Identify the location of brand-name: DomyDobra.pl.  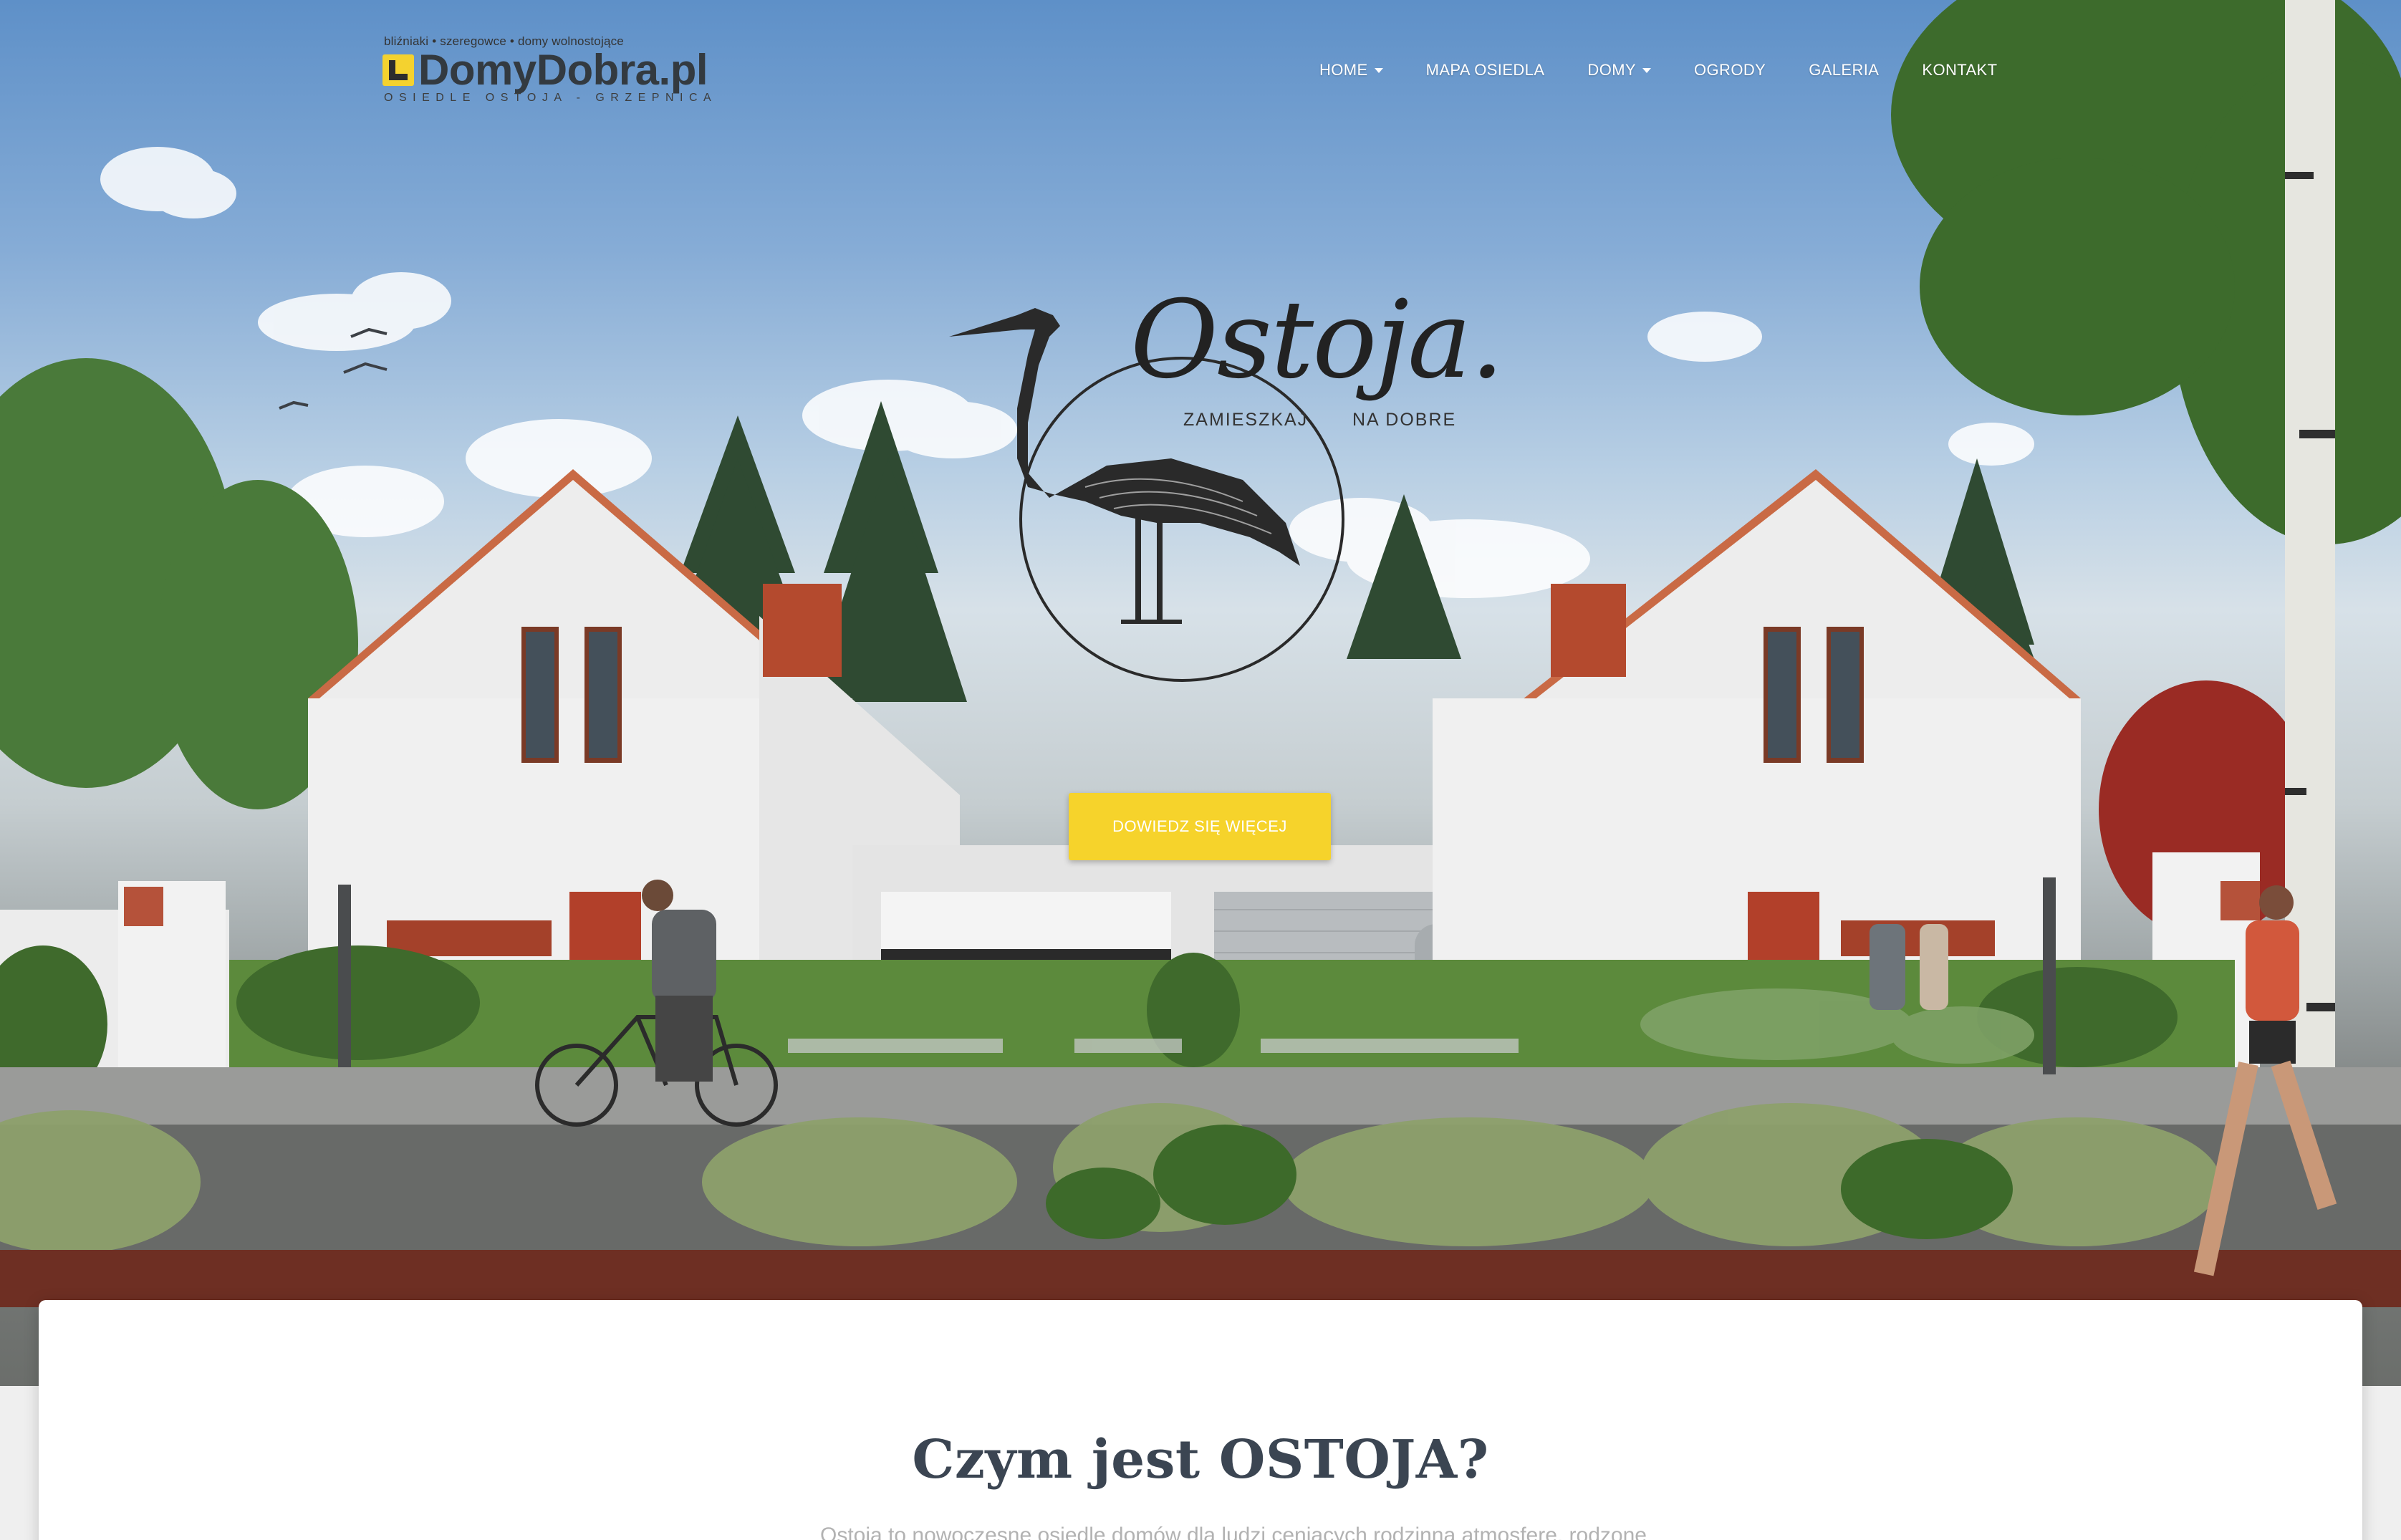
(563, 70).